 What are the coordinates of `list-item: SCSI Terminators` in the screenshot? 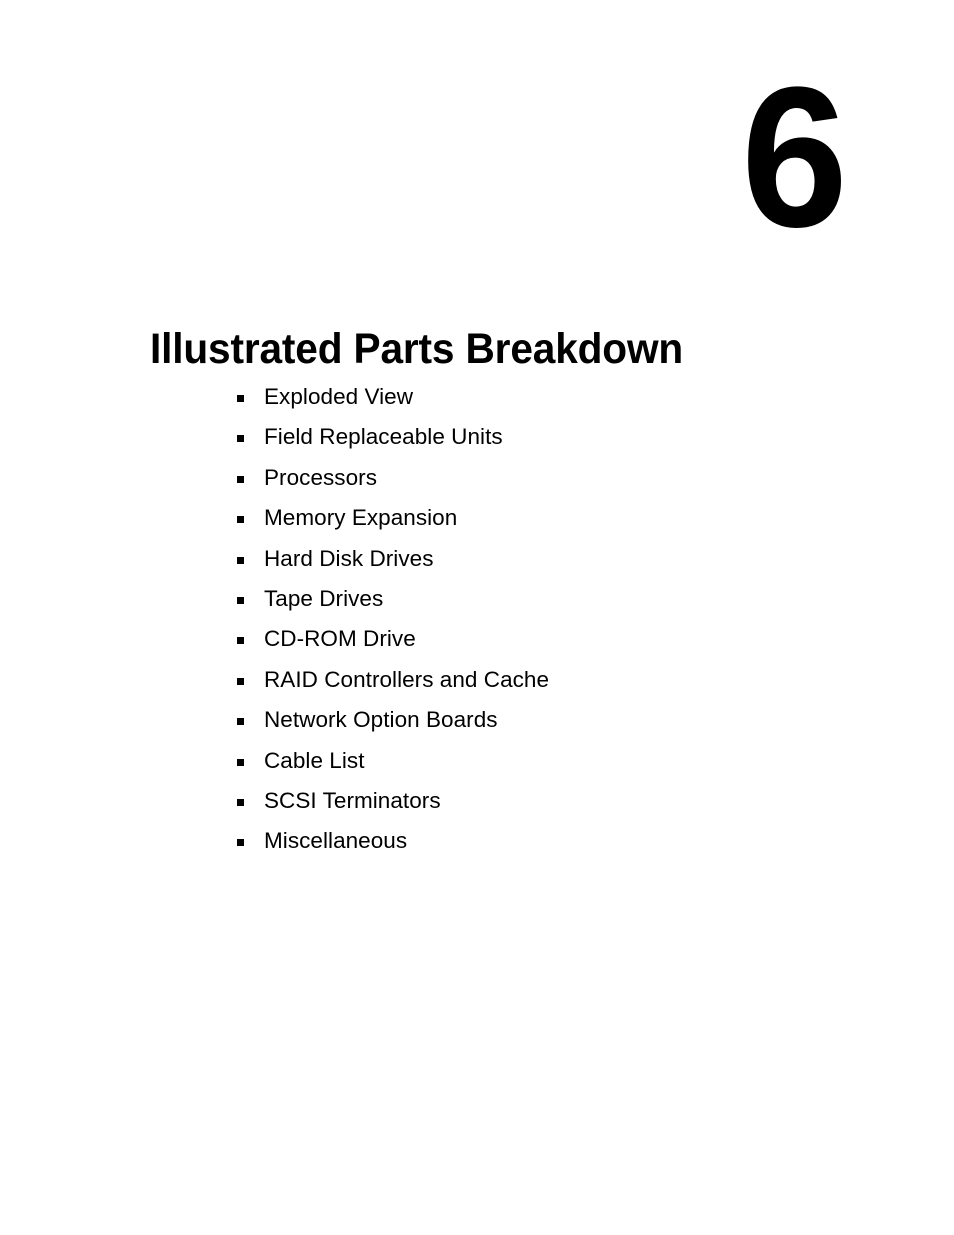 It's located at (393, 807).